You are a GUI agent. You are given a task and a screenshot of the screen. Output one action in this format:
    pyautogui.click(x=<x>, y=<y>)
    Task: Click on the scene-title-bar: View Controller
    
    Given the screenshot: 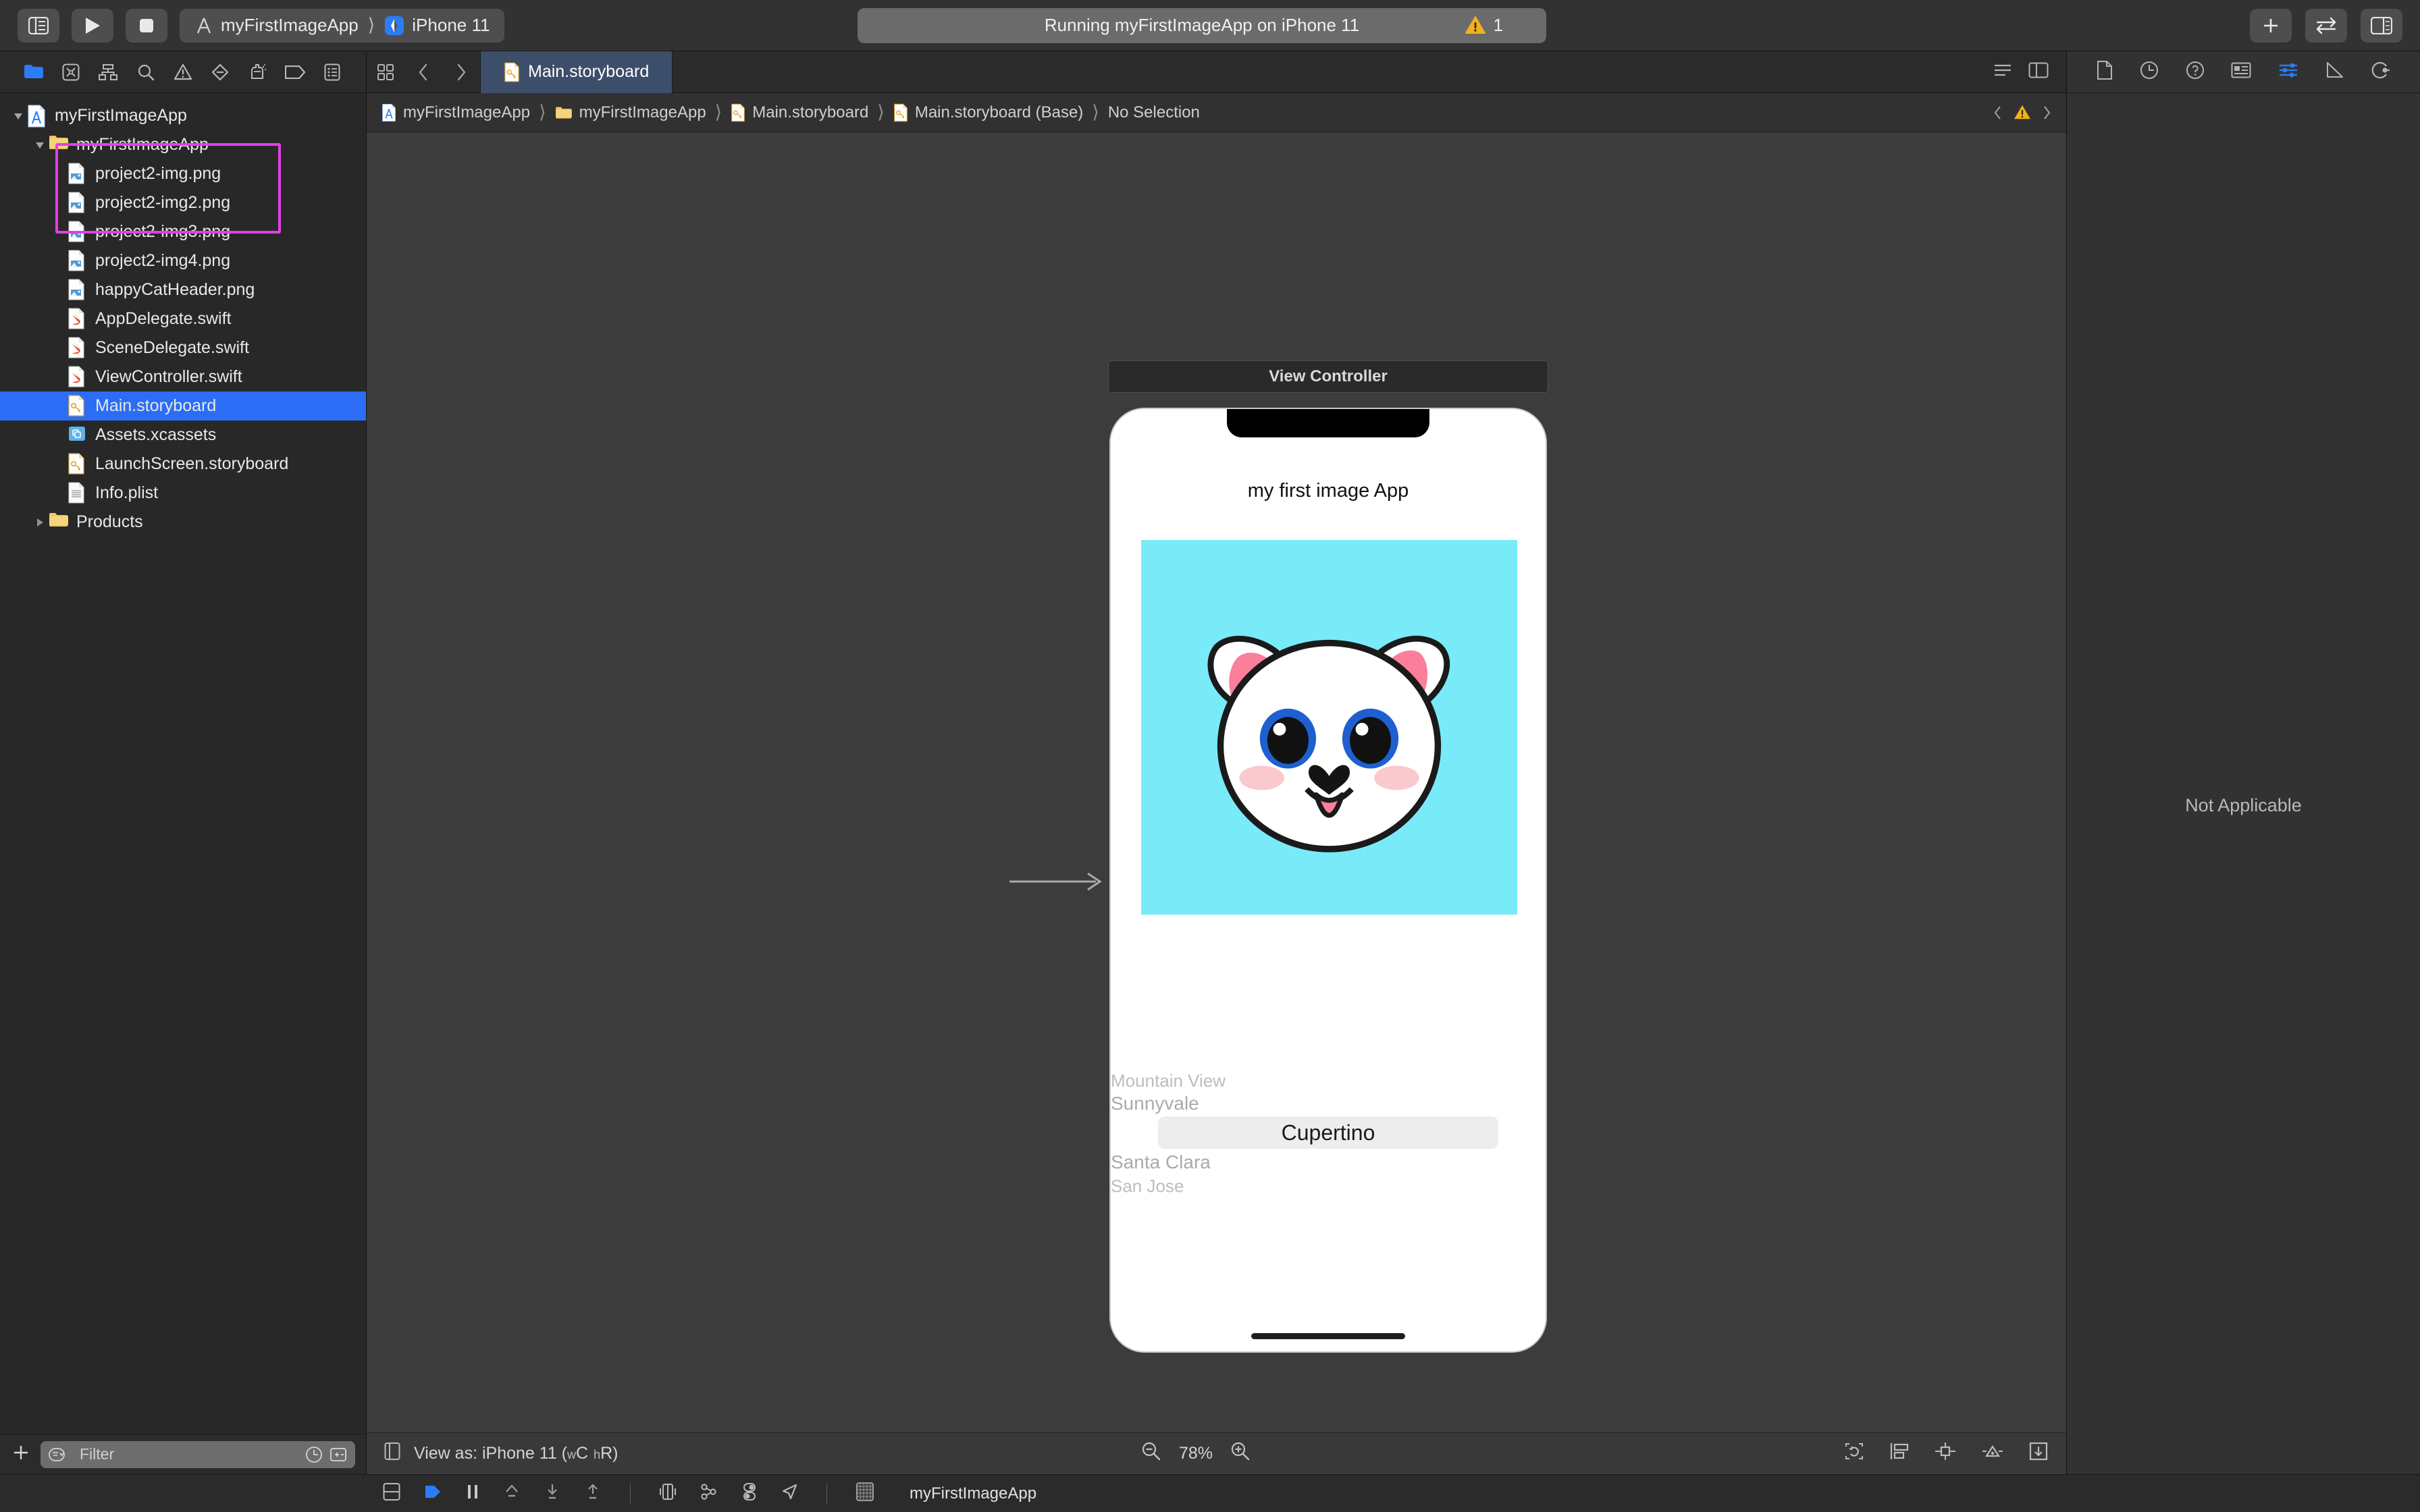 What is the action you would take?
    pyautogui.click(x=1328, y=376)
    